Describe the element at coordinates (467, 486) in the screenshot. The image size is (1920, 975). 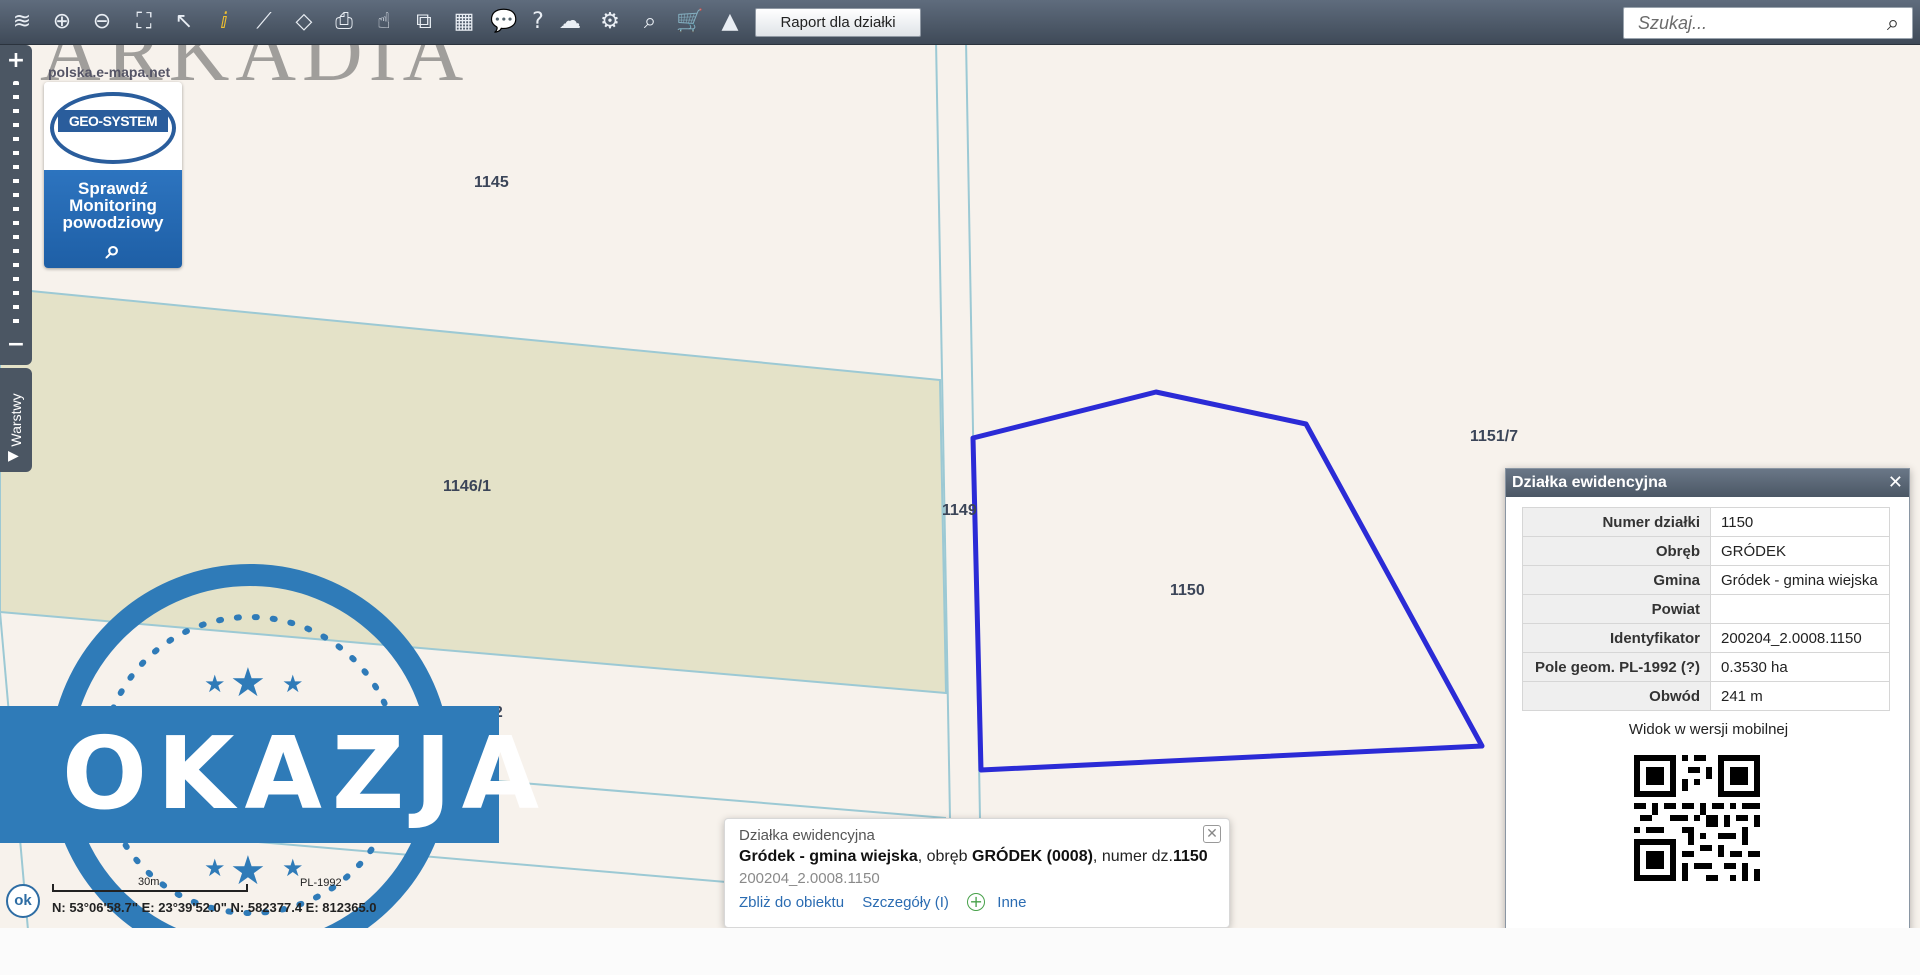
I see `parcel-label-1146-1: 1146/1` at that location.